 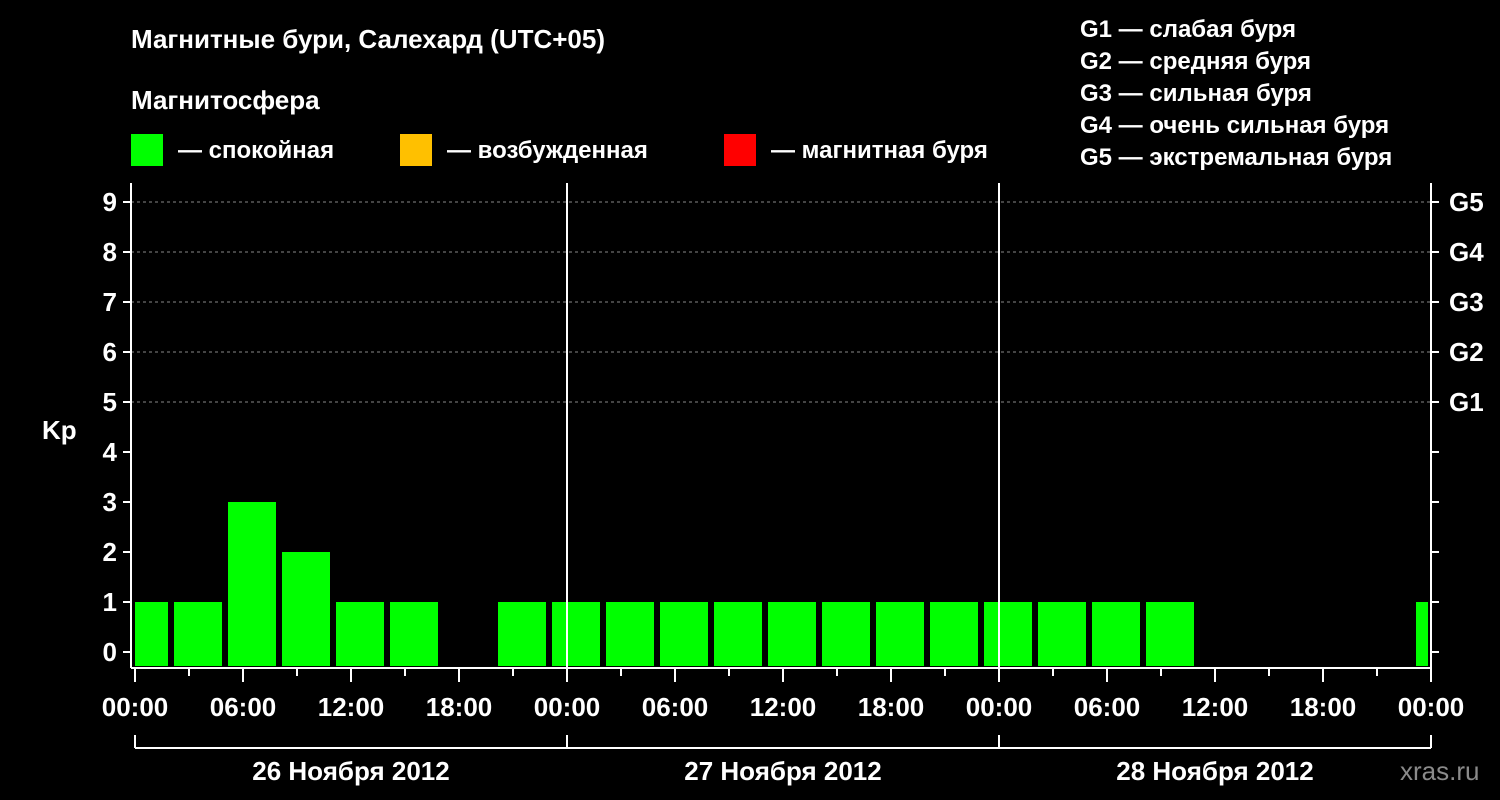 What do you see at coordinates (110, 452) in the screenshot?
I see `y-tick-label: 4` at bounding box center [110, 452].